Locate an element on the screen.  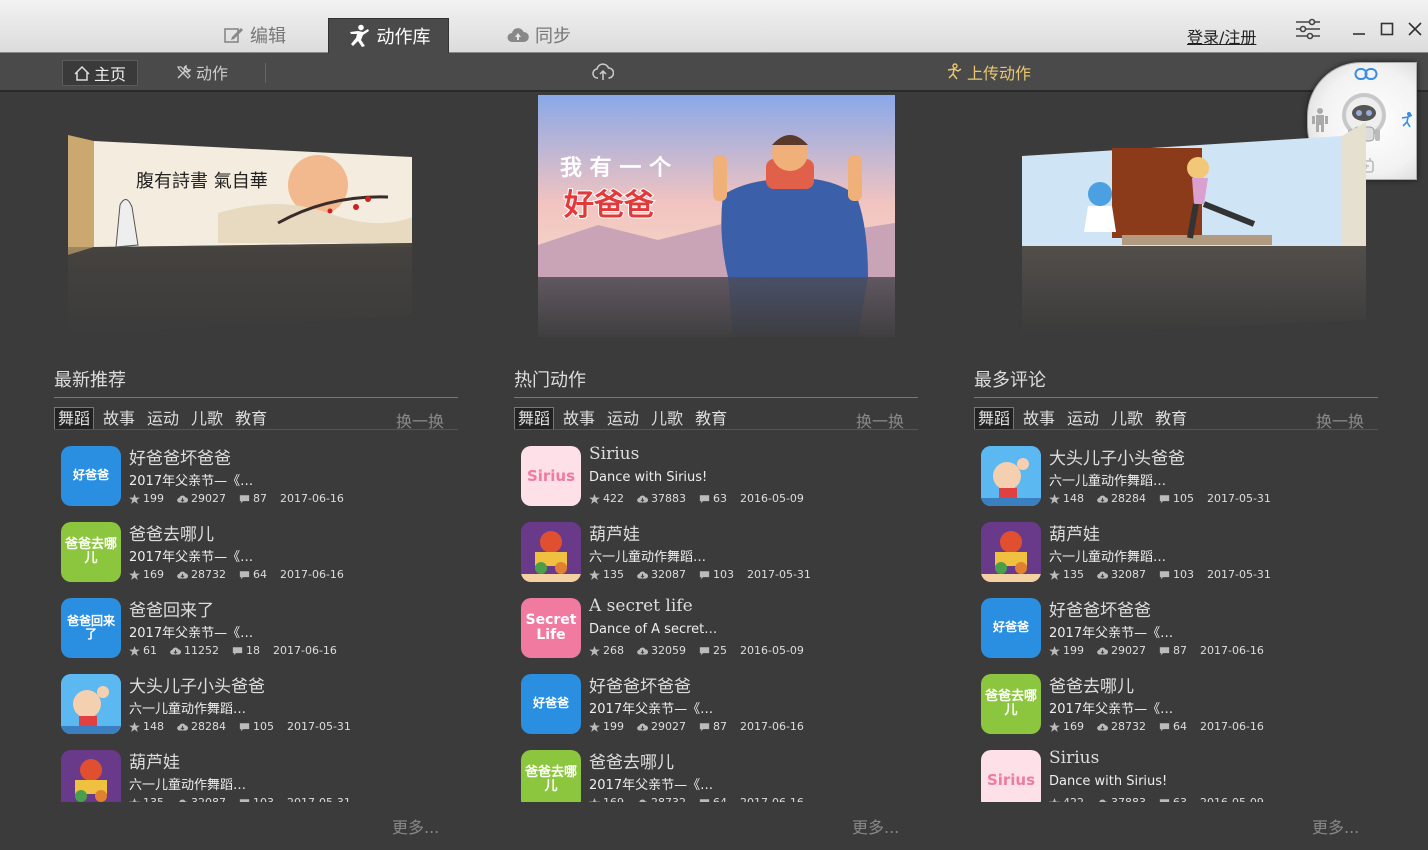
item-date: 2017-05-31 is located at coordinates (779, 574).